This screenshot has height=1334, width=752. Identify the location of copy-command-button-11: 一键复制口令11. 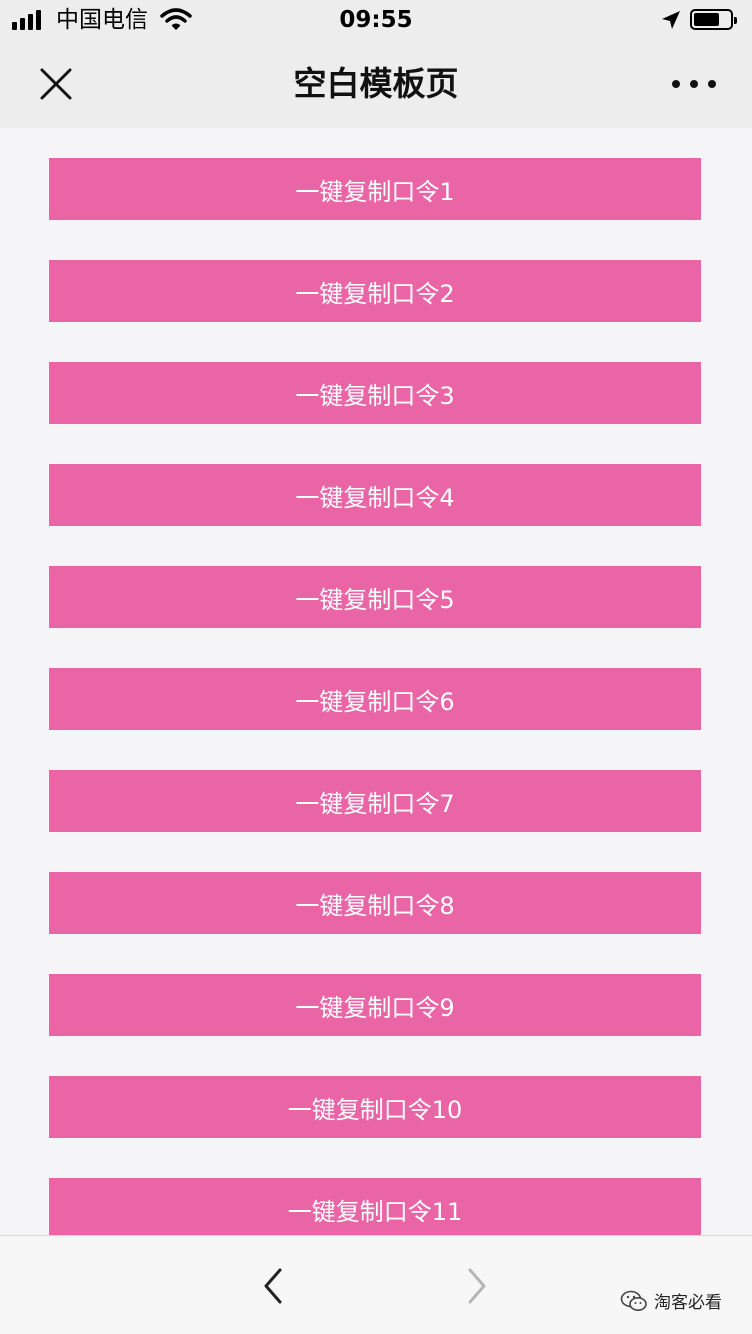
(375, 1206).